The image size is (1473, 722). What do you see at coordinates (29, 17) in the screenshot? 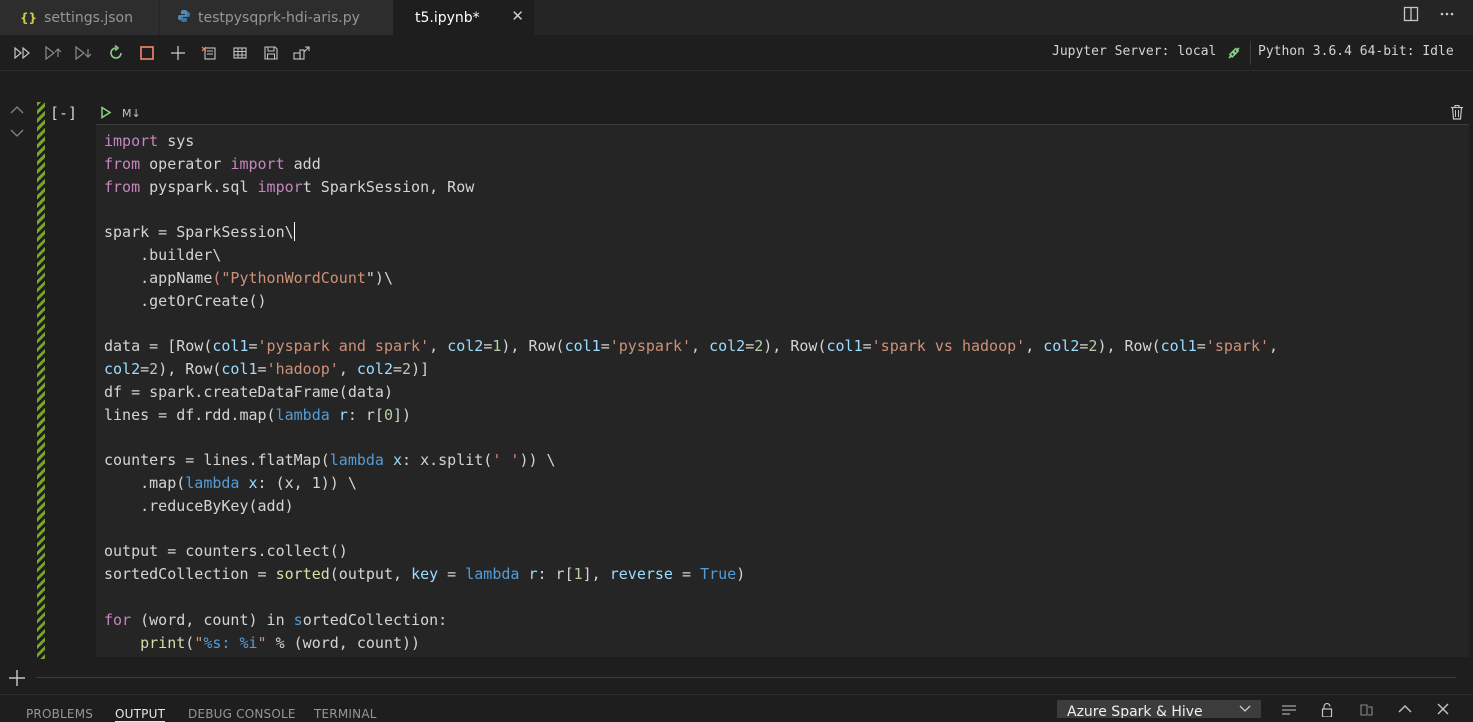
I see `json-braces-icon: {}` at bounding box center [29, 17].